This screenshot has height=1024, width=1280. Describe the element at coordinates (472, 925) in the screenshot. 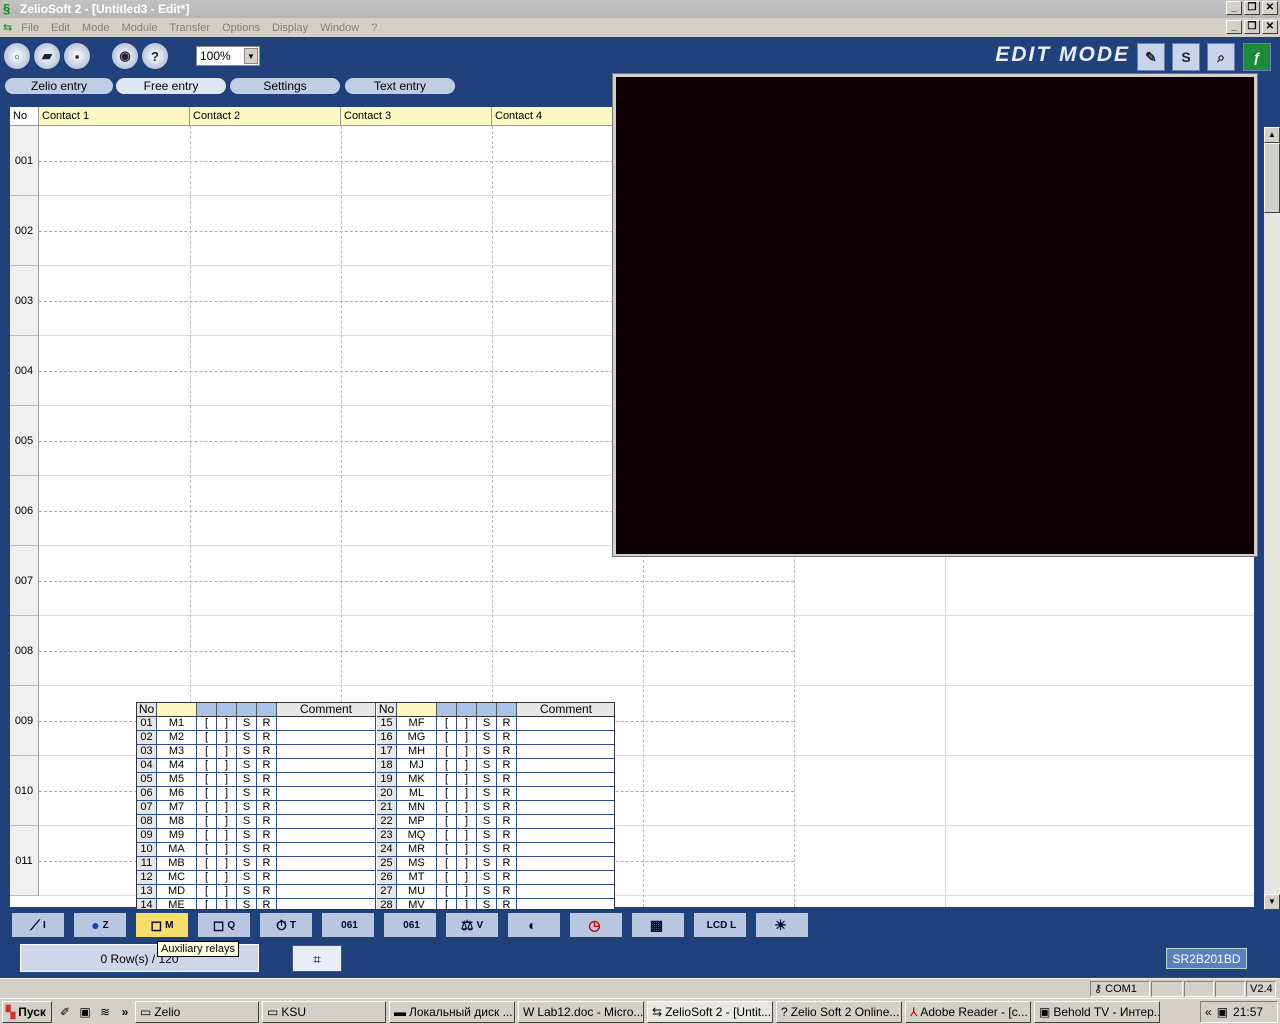

I see `comparator-button: ⚖ V` at that location.